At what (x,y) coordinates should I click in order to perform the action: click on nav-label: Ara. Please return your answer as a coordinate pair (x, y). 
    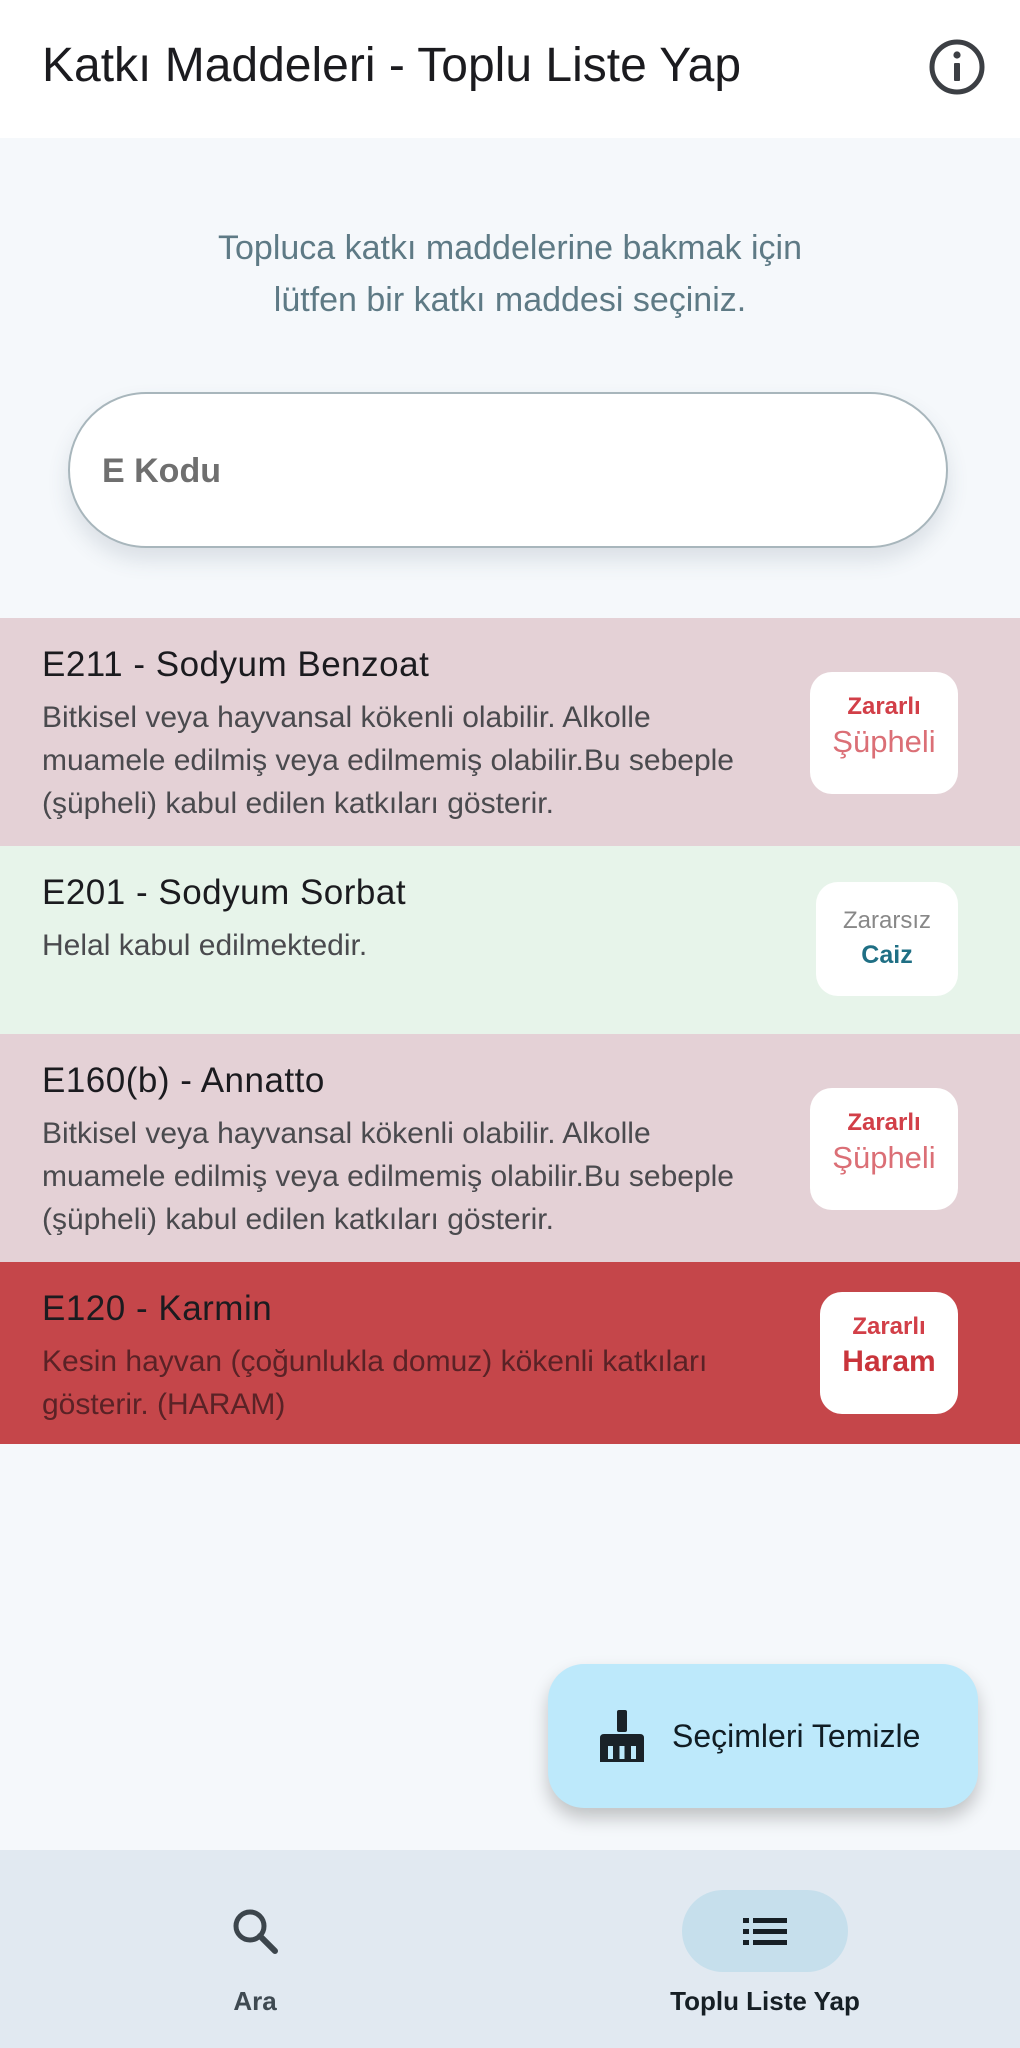
    Looking at the image, I should click on (255, 2001).